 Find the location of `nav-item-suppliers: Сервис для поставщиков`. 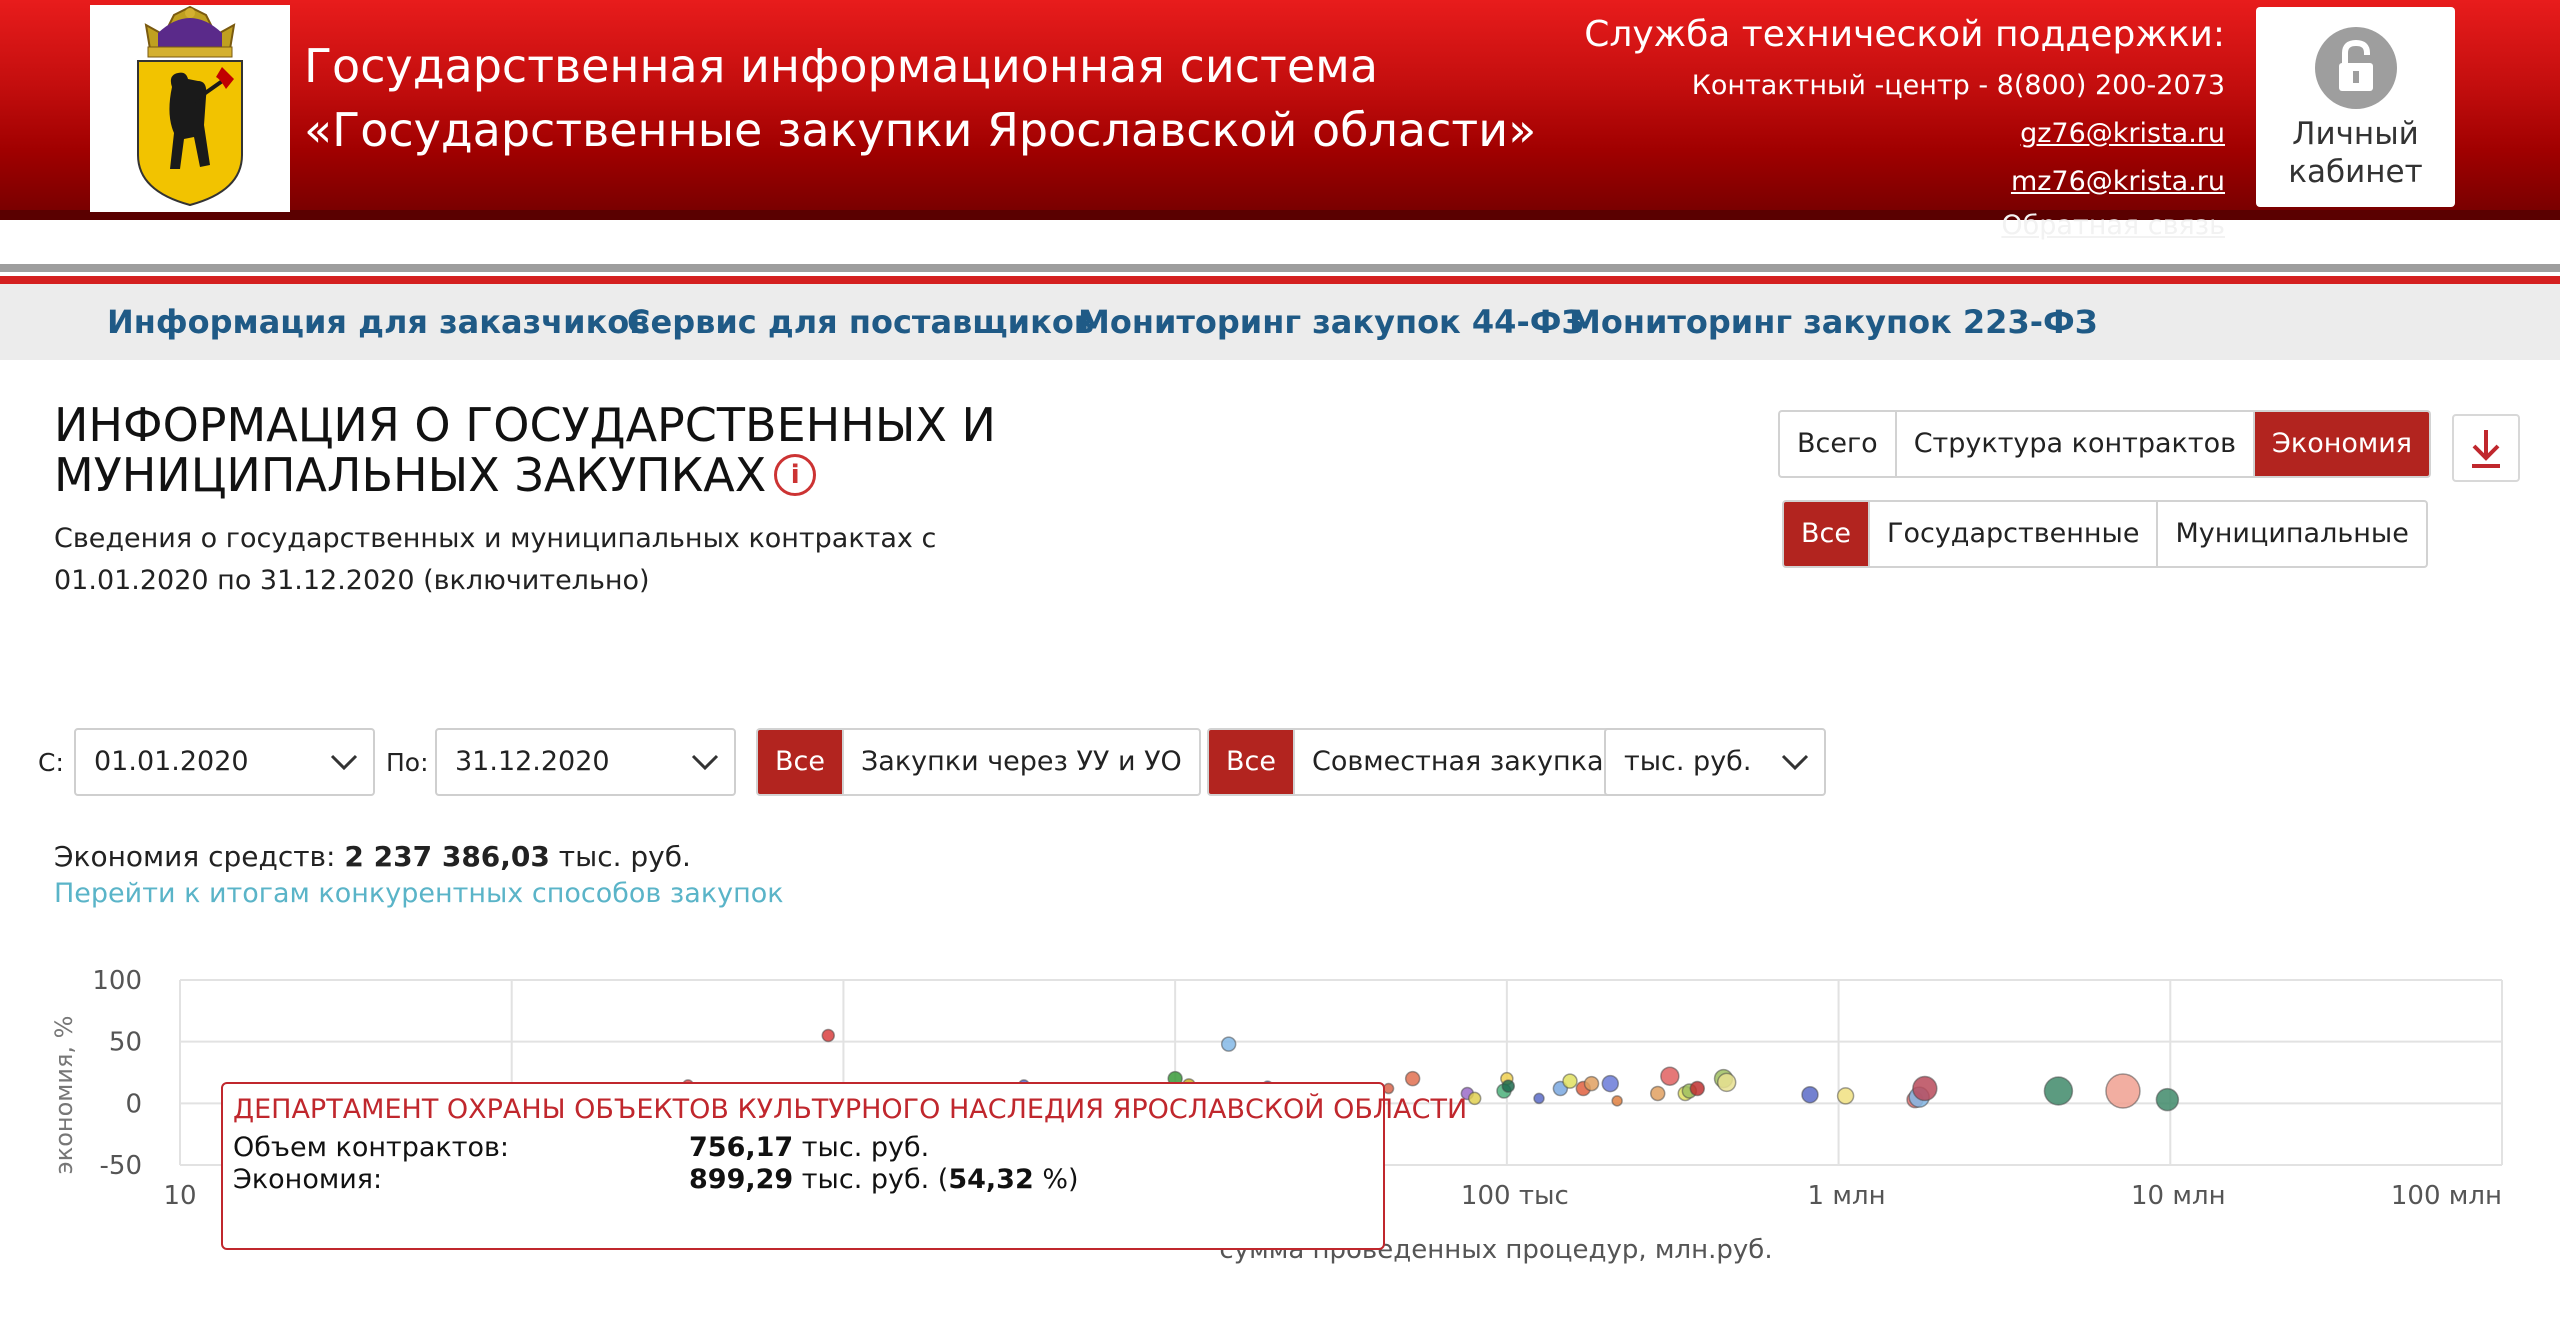

nav-item-suppliers: Сервис для поставщиков is located at coordinates (860, 322).